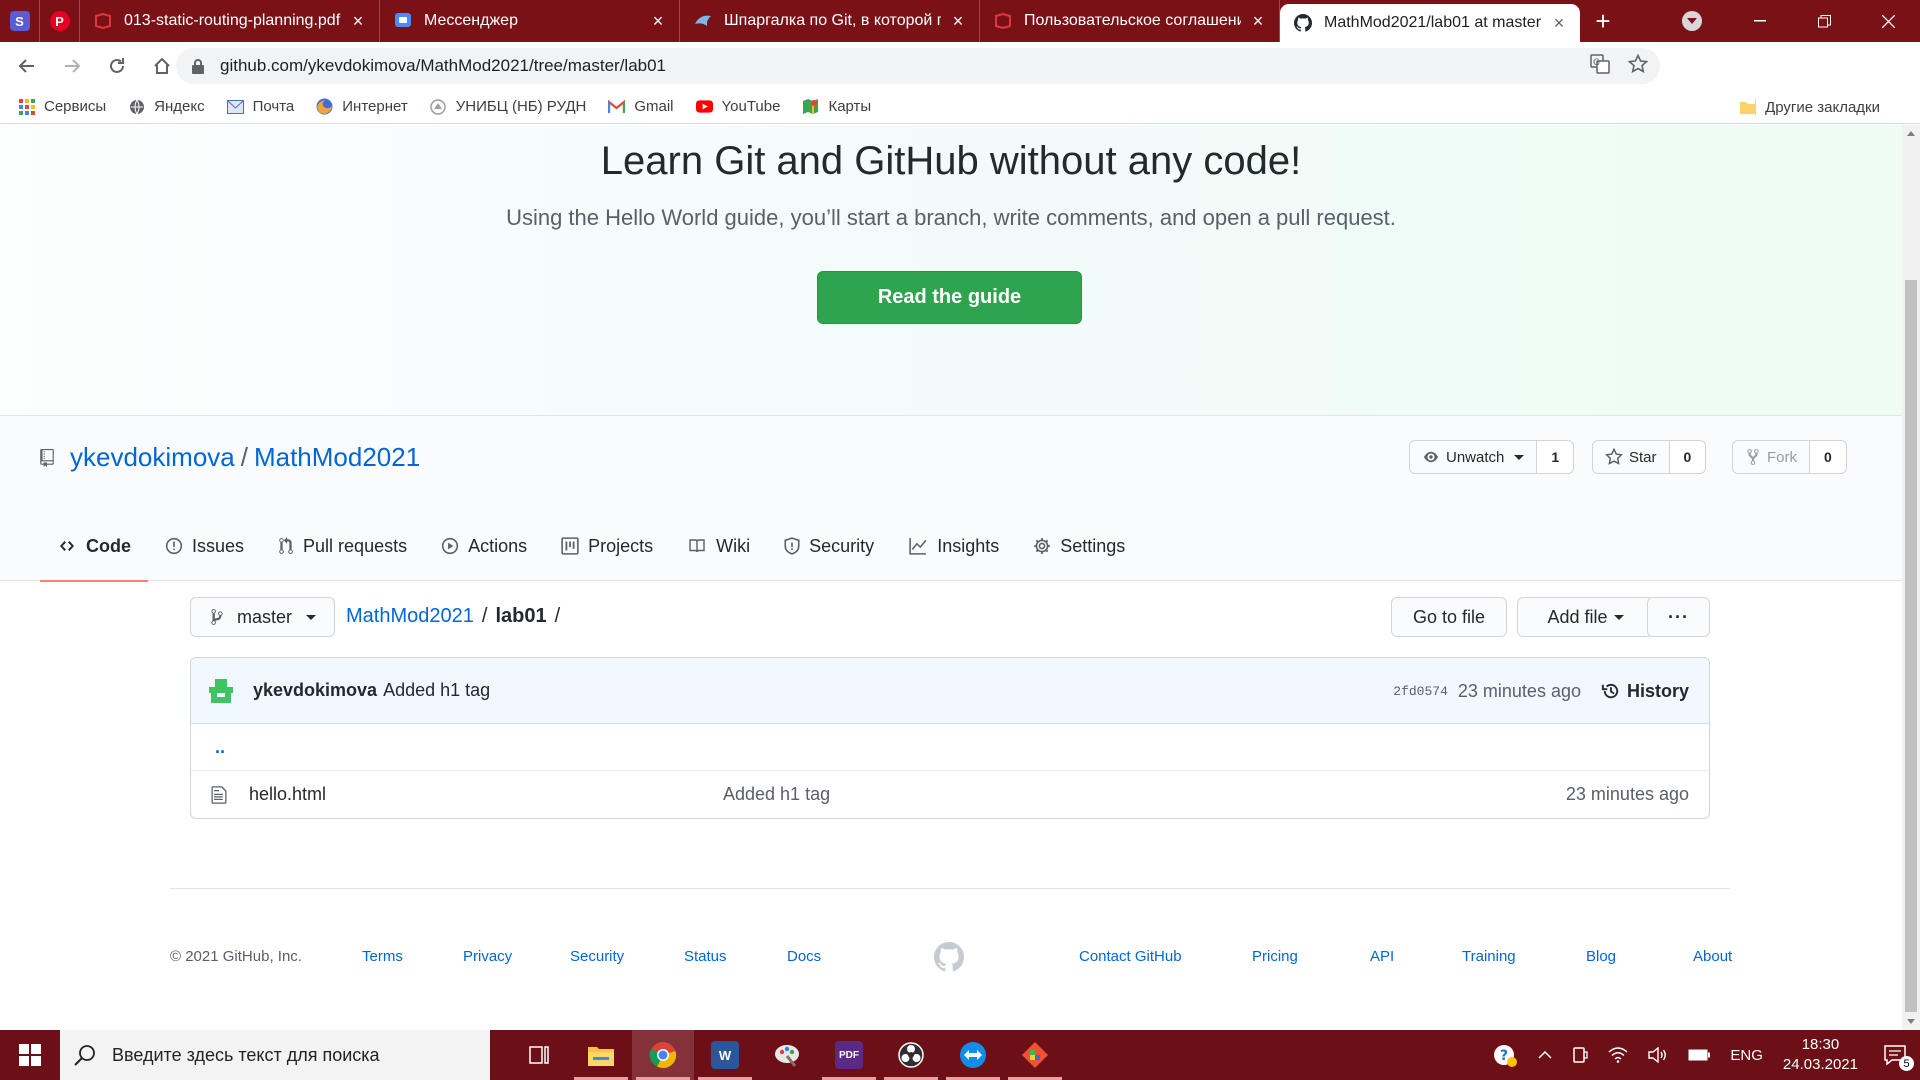 The width and height of the screenshot is (1920, 1080). I want to click on bookmark-services: Сервисы, so click(62, 106).